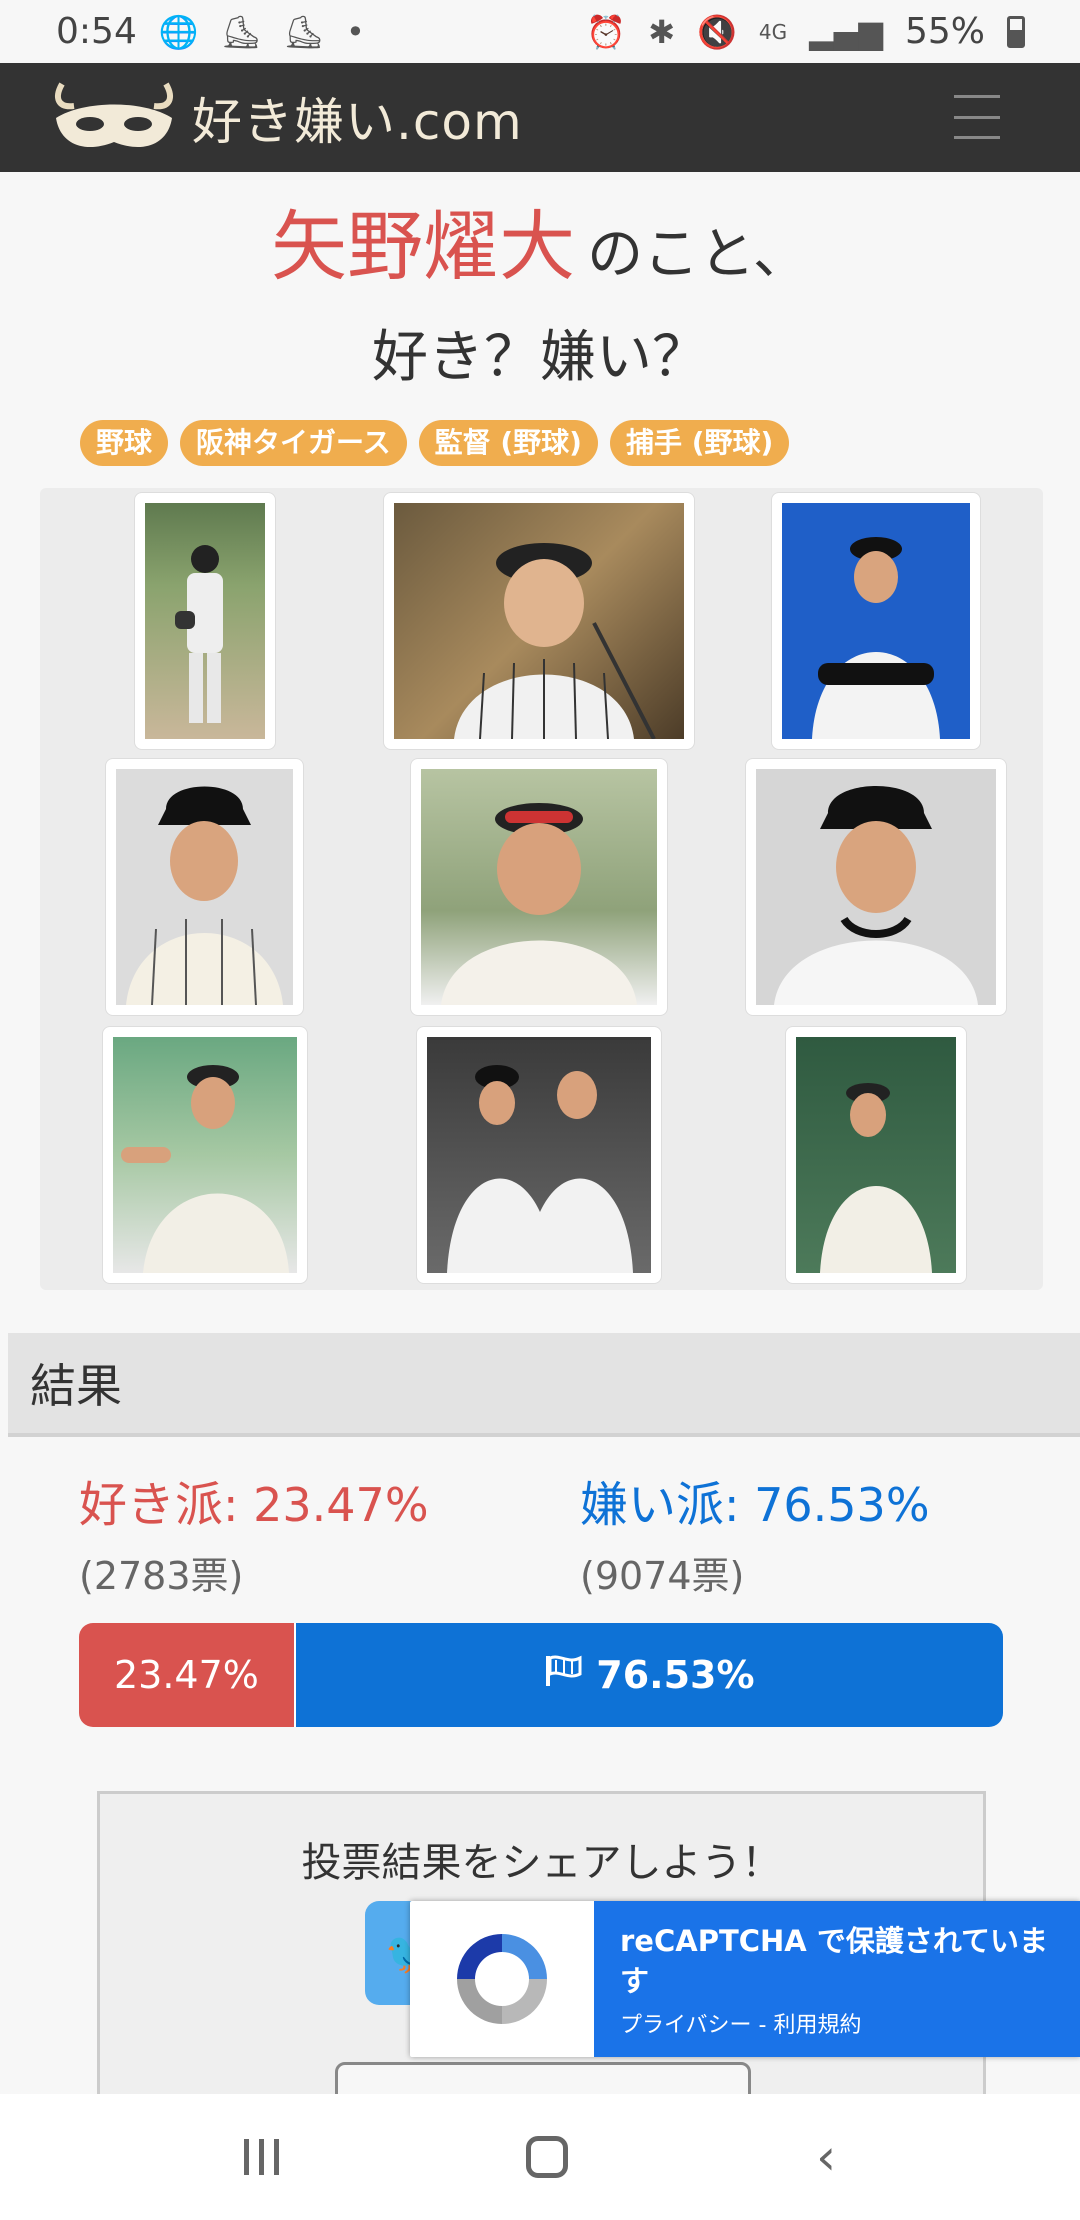 Image resolution: width=1080 pixels, height=2220 pixels. I want to click on alarm-icon: ⏰, so click(606, 31).